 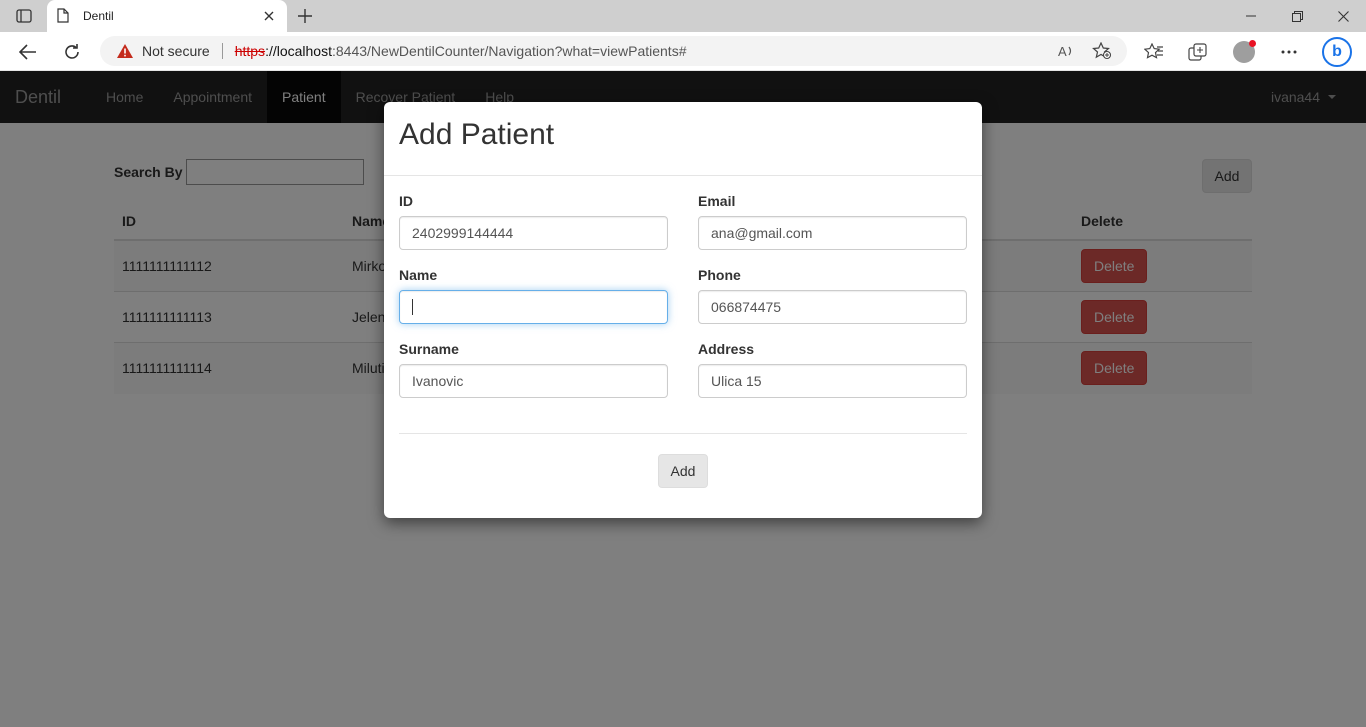 What do you see at coordinates (533, 233) in the screenshot?
I see `id-input: 2402999144444` at bounding box center [533, 233].